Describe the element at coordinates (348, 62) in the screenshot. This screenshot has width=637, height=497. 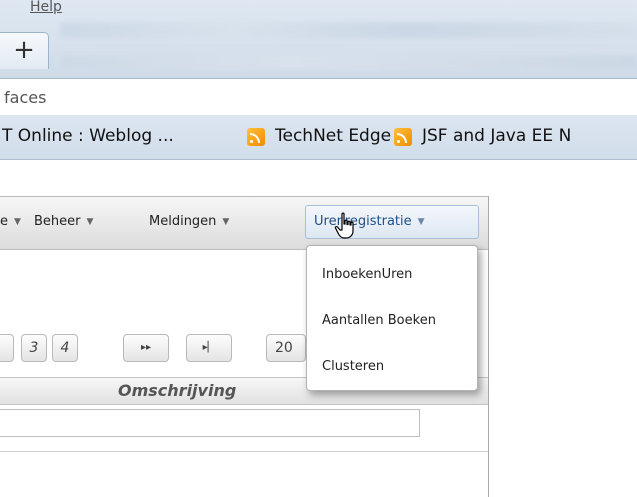
I see `toolbar-blurred` at that location.